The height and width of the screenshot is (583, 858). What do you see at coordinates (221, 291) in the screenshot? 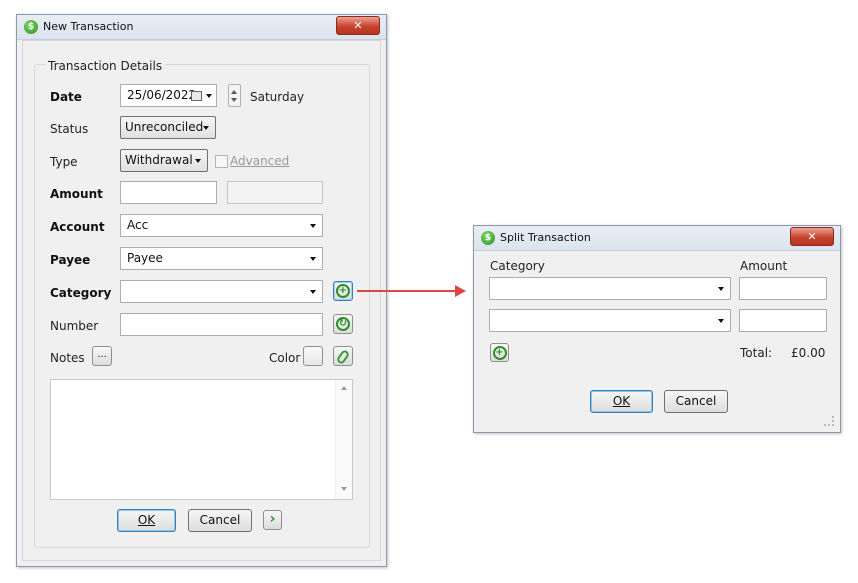
I see `category-combo` at bounding box center [221, 291].